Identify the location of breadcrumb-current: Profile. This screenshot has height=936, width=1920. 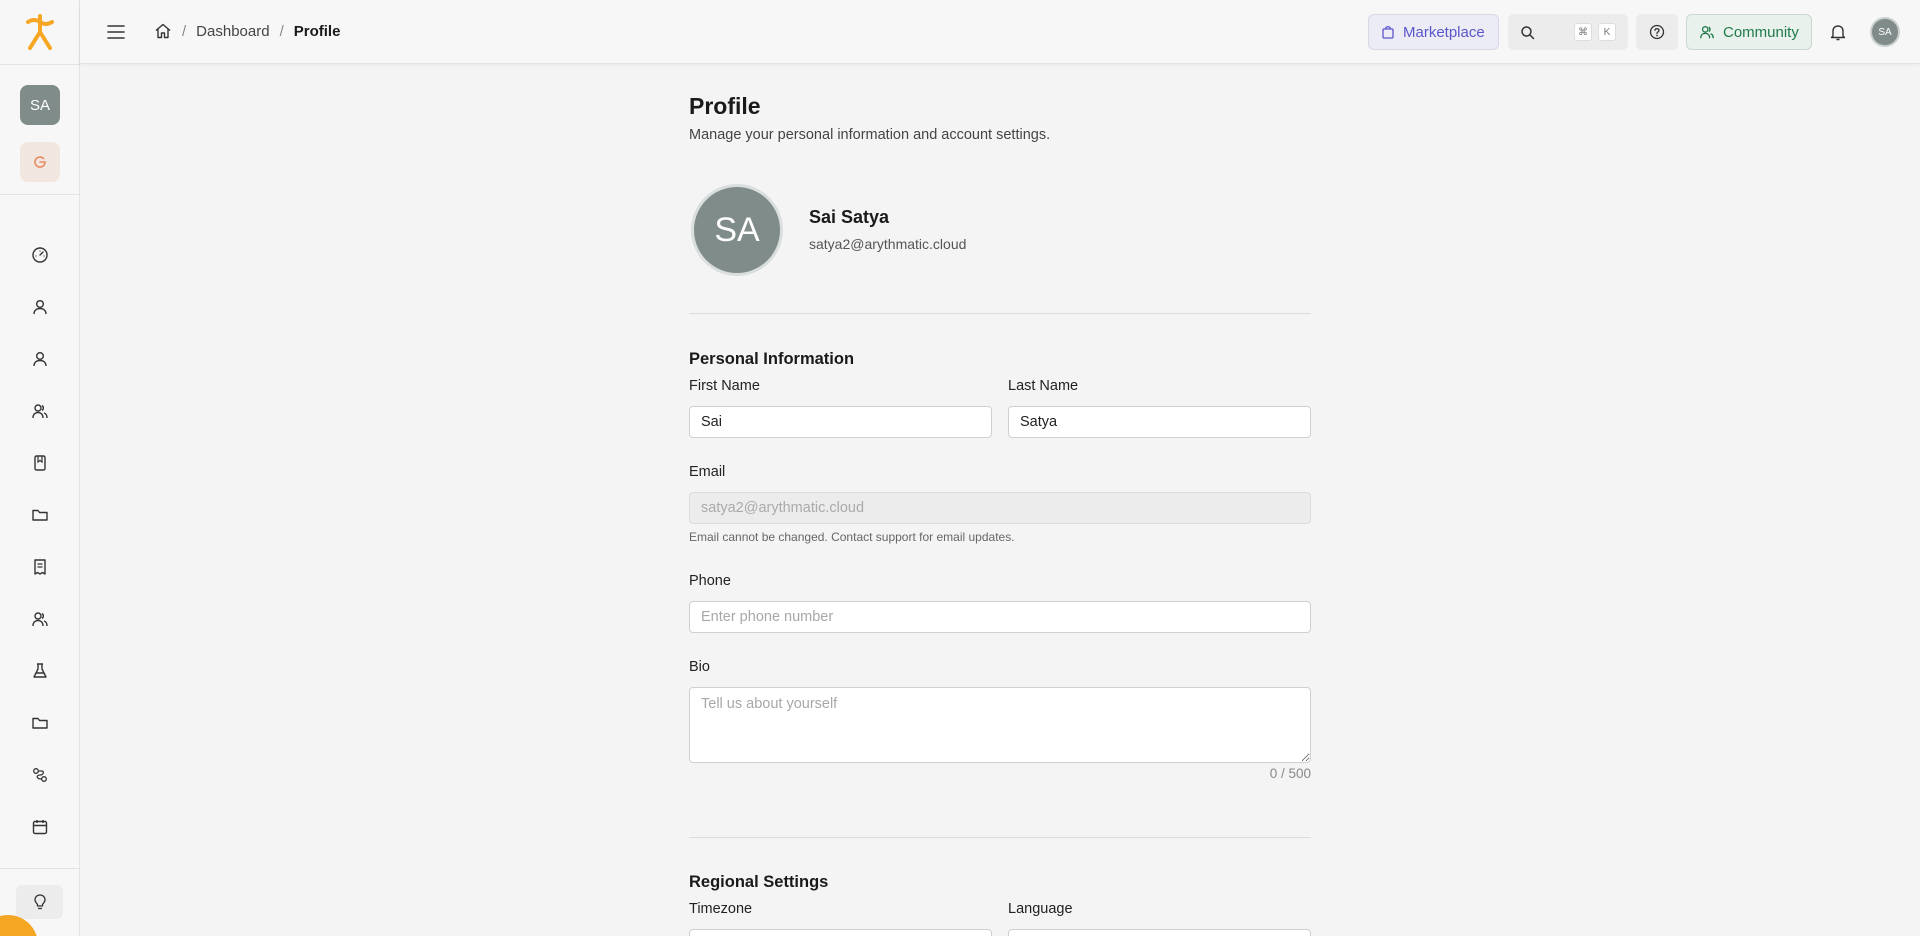
(317, 31).